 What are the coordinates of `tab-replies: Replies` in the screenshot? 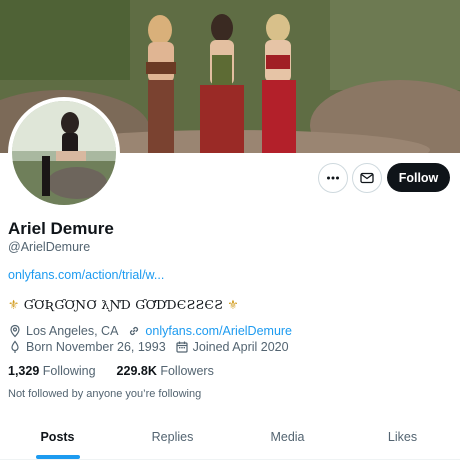 It's located at (172, 437).